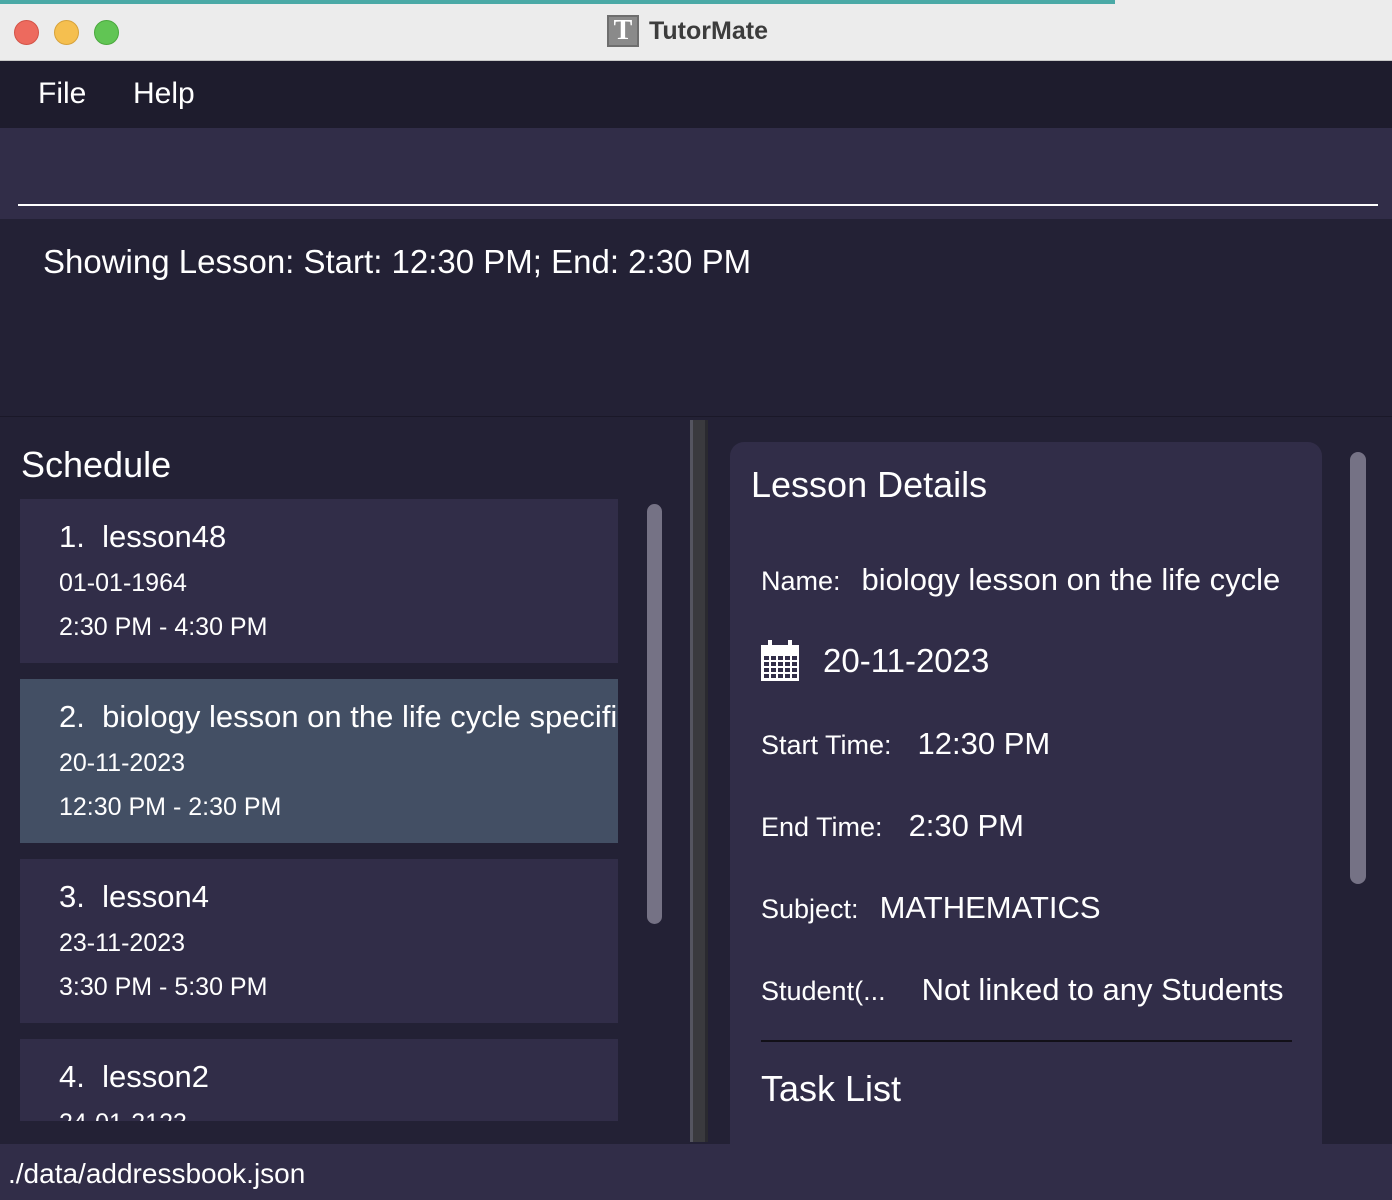  What do you see at coordinates (157, 1173) in the screenshot?
I see `status-file-path: ./data/addressbook.json` at bounding box center [157, 1173].